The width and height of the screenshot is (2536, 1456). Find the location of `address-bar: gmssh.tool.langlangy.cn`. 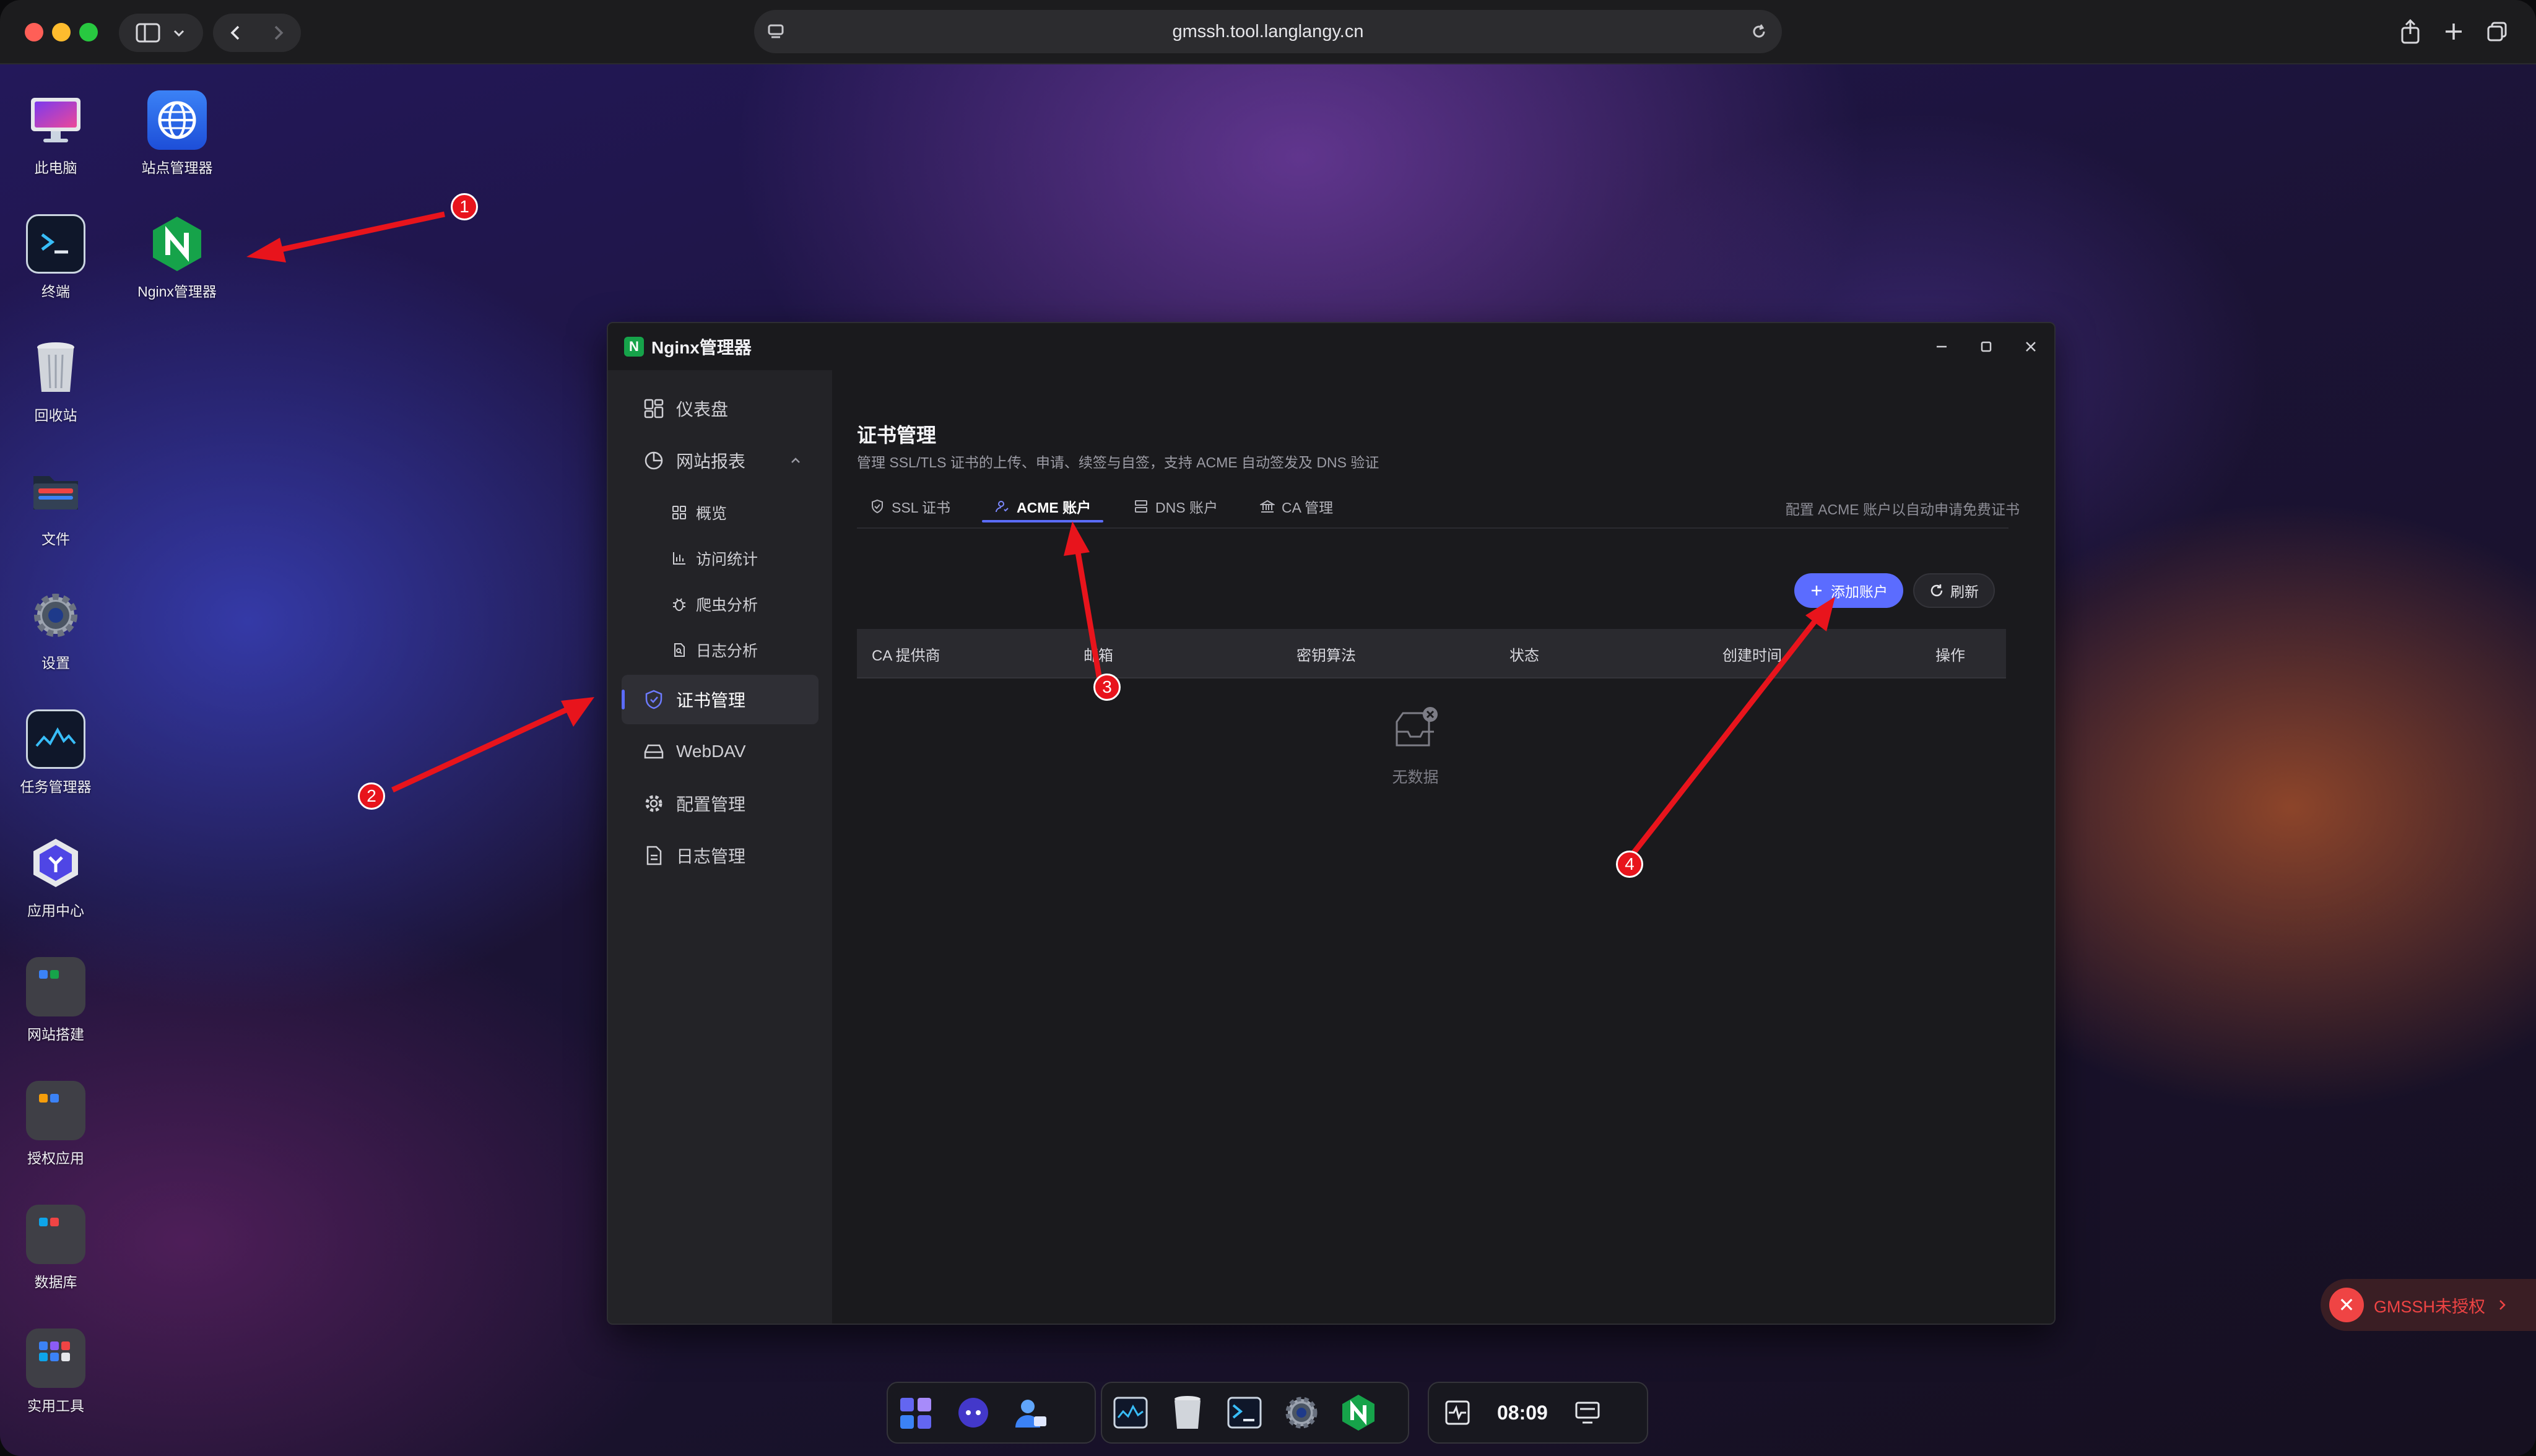

address-bar: gmssh.tool.langlangy.cn is located at coordinates (1268, 32).